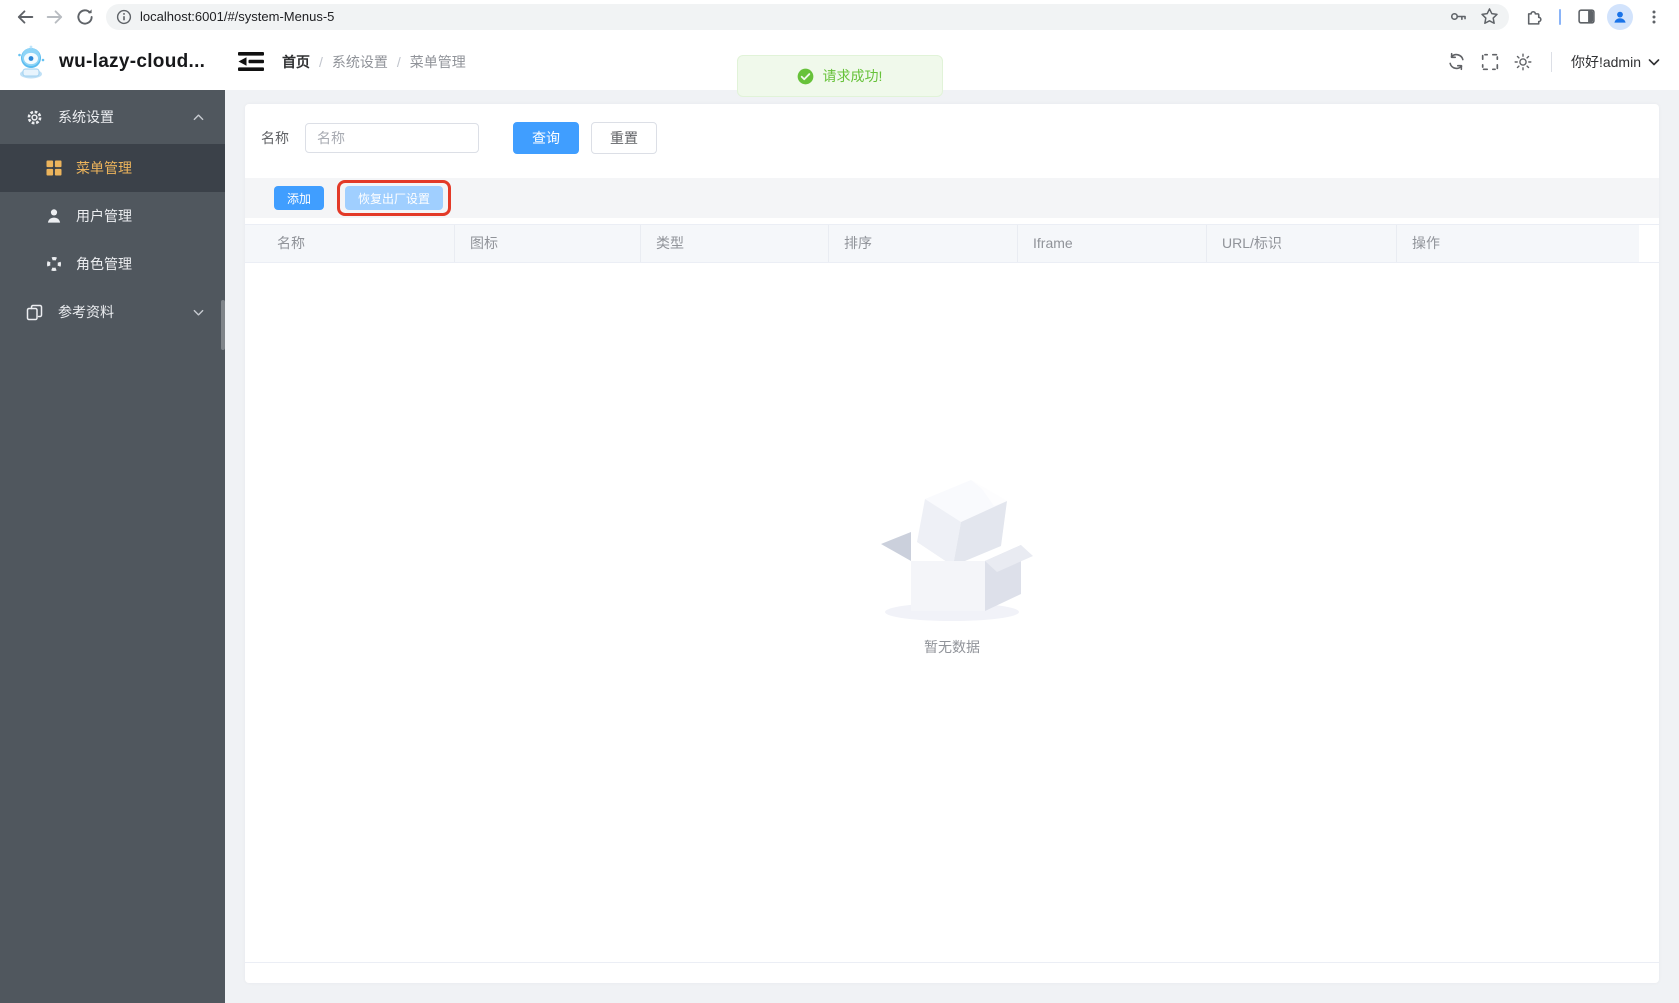 The height and width of the screenshot is (1003, 1679). I want to click on back-arrow-icon, so click(25, 16).